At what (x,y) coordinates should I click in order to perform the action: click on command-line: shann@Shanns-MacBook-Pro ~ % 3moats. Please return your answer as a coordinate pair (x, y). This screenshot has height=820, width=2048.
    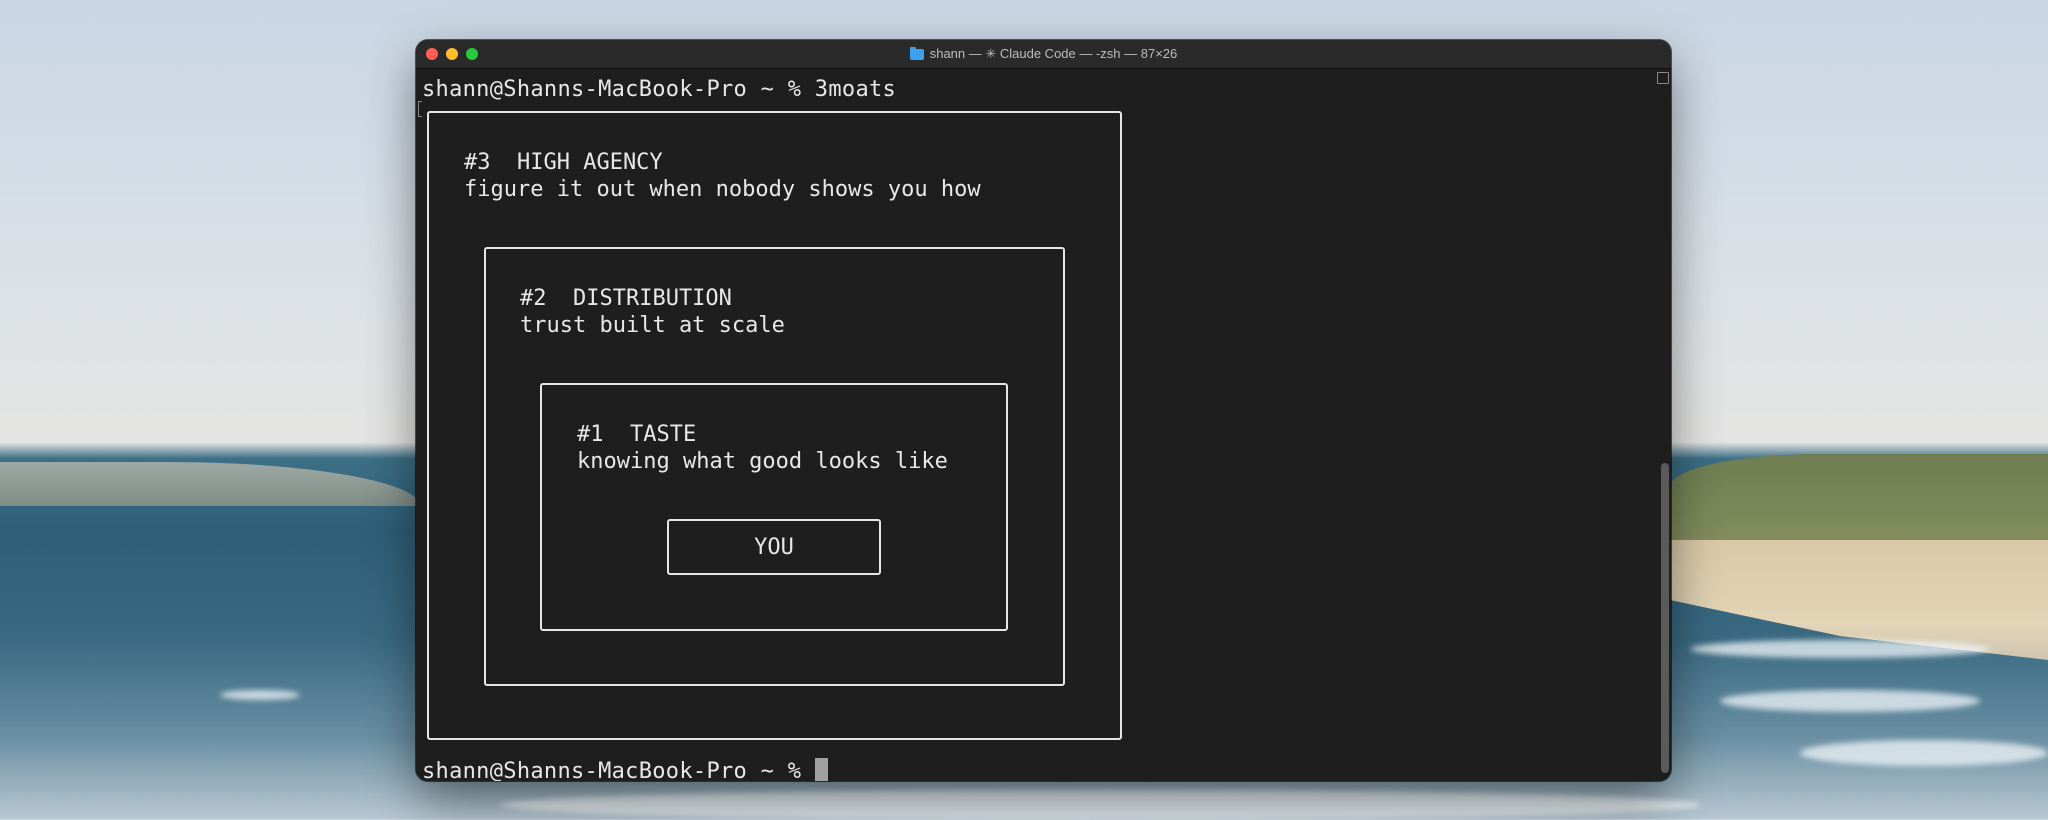
    Looking at the image, I should click on (659, 89).